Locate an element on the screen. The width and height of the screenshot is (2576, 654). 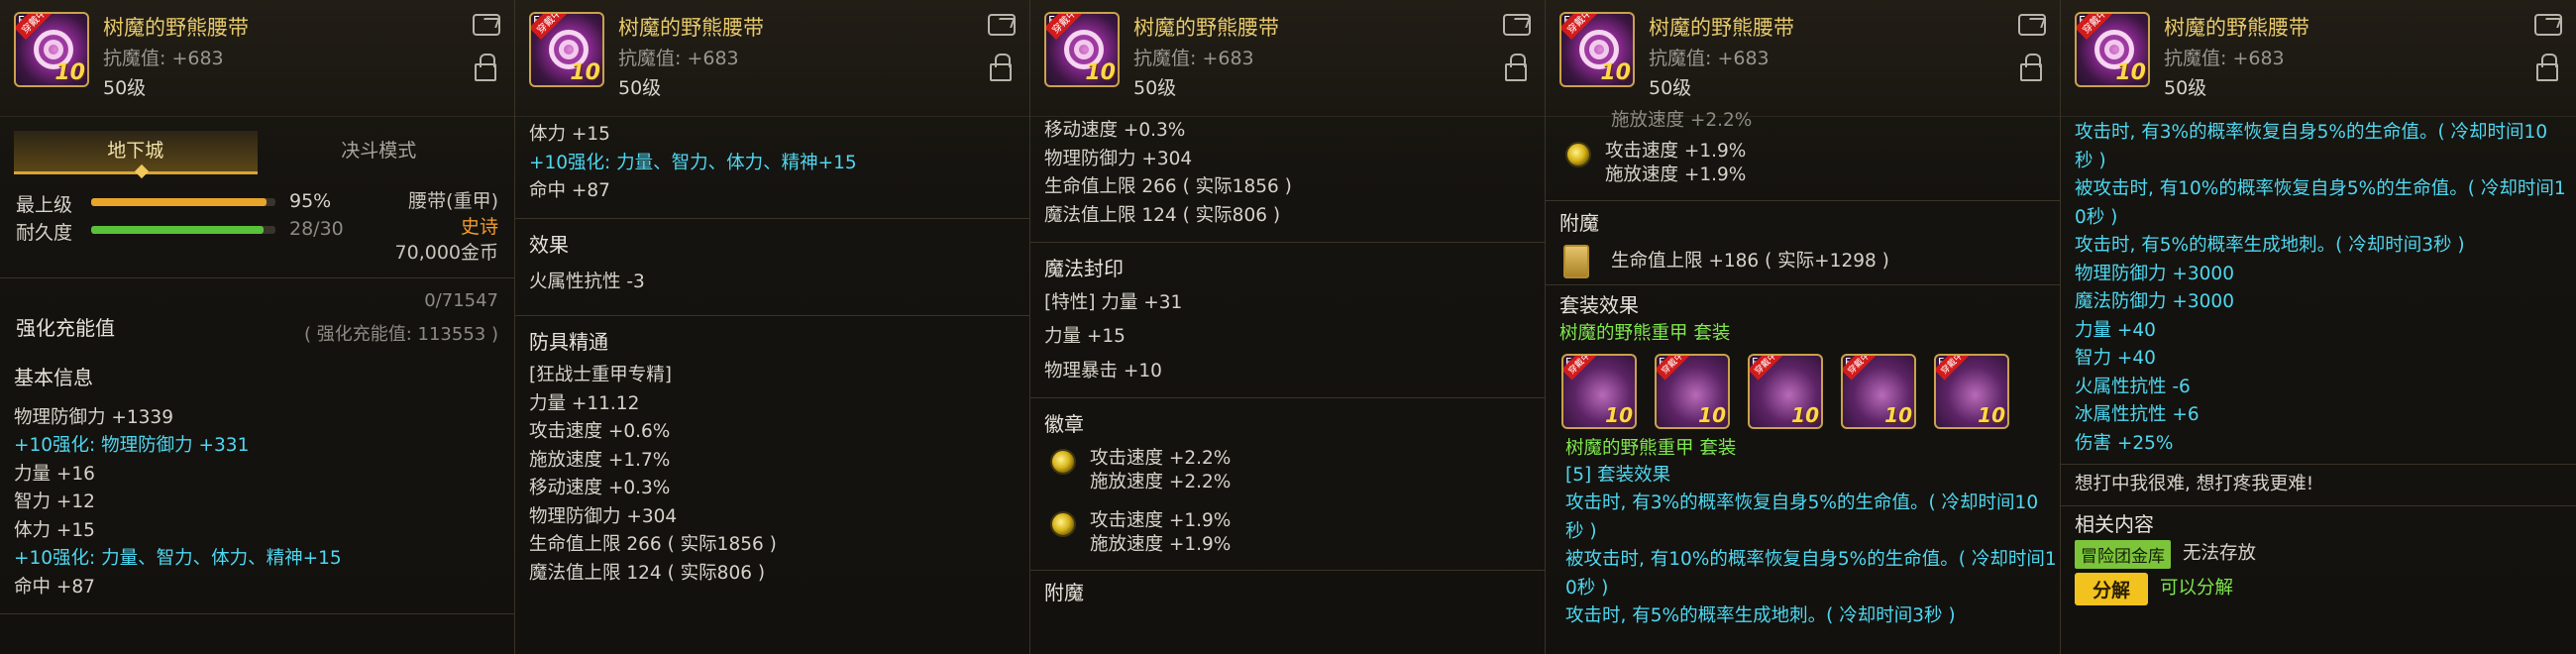
stat-line: 物理防御力 +1339 is located at coordinates (94, 417).